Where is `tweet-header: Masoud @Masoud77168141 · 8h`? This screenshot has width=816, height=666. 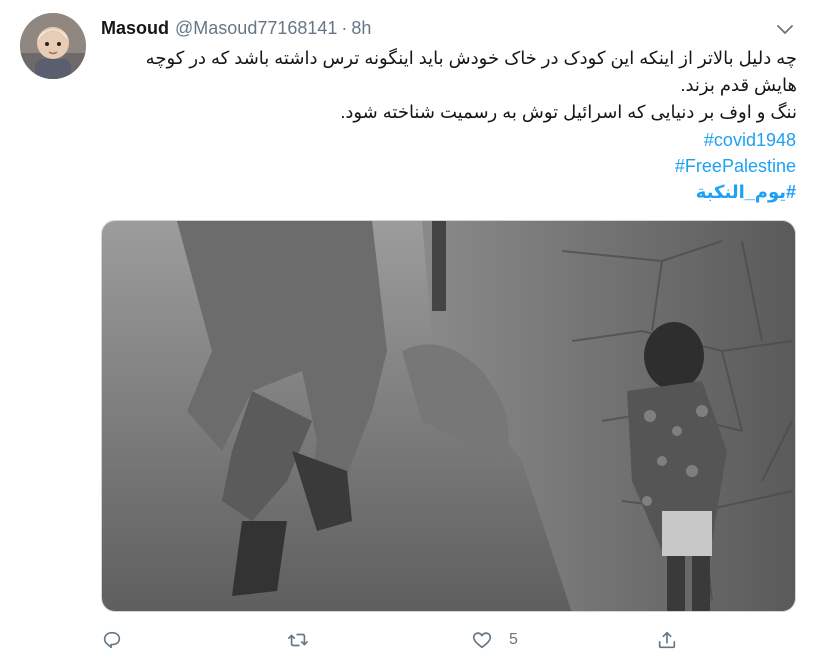 tweet-header: Masoud @Masoud77168141 · 8h is located at coordinates (236, 28).